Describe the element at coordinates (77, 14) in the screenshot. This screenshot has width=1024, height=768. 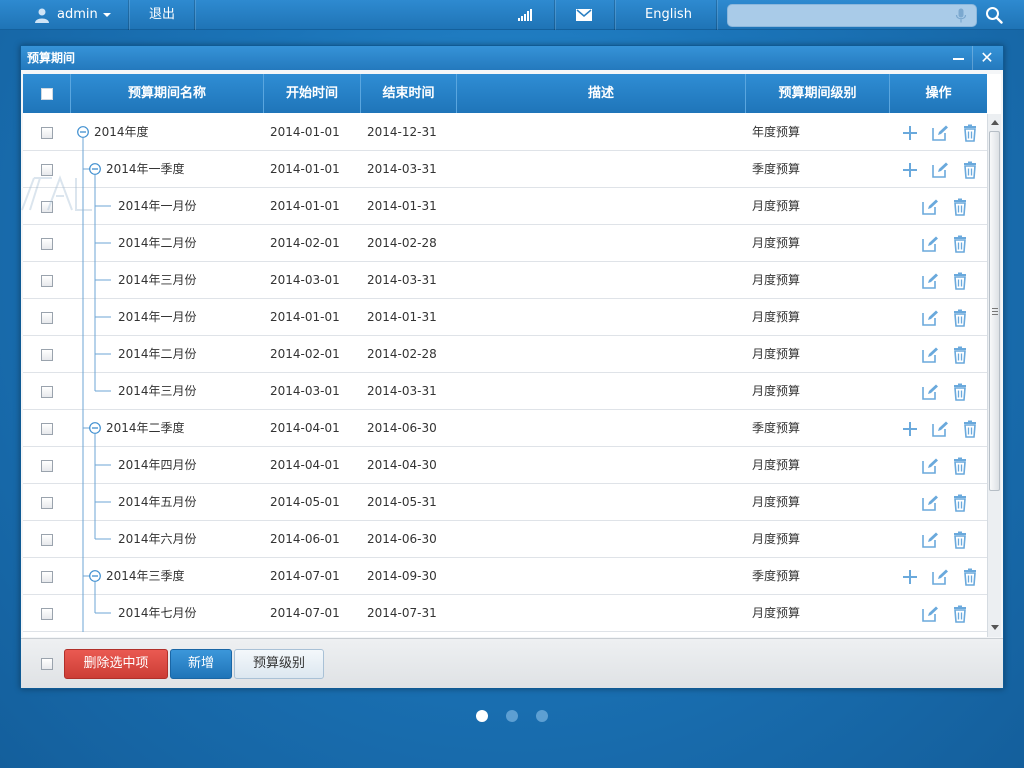
I see `user-name: admin` at that location.